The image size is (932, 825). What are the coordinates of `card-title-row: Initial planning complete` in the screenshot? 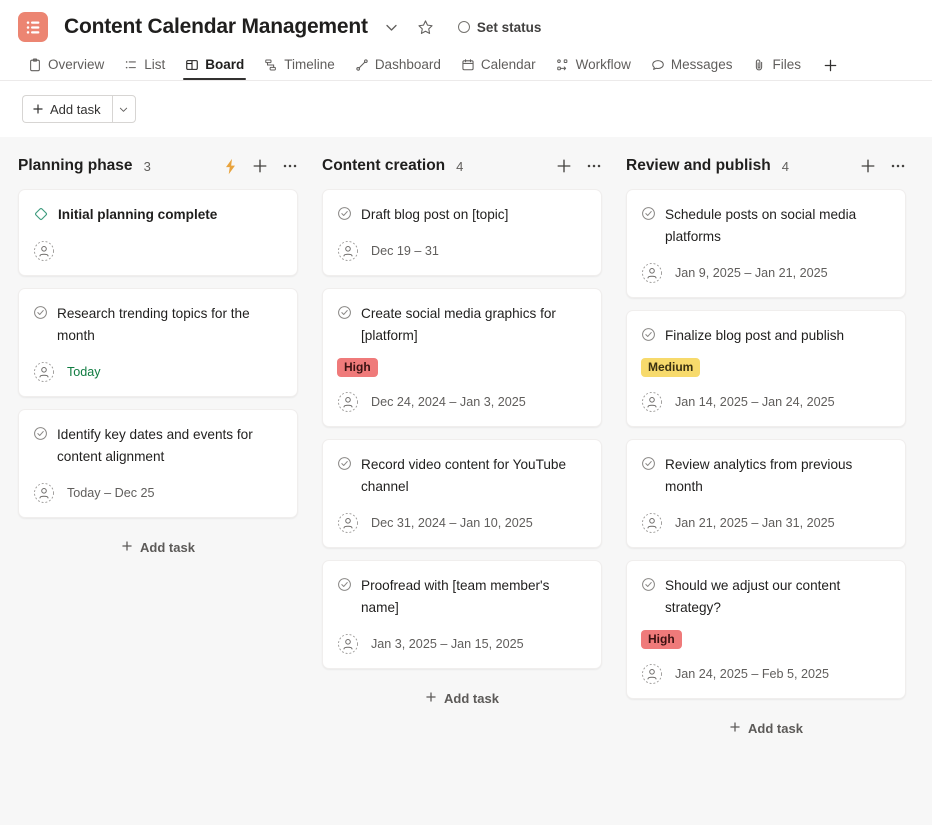 It's located at (157, 215).